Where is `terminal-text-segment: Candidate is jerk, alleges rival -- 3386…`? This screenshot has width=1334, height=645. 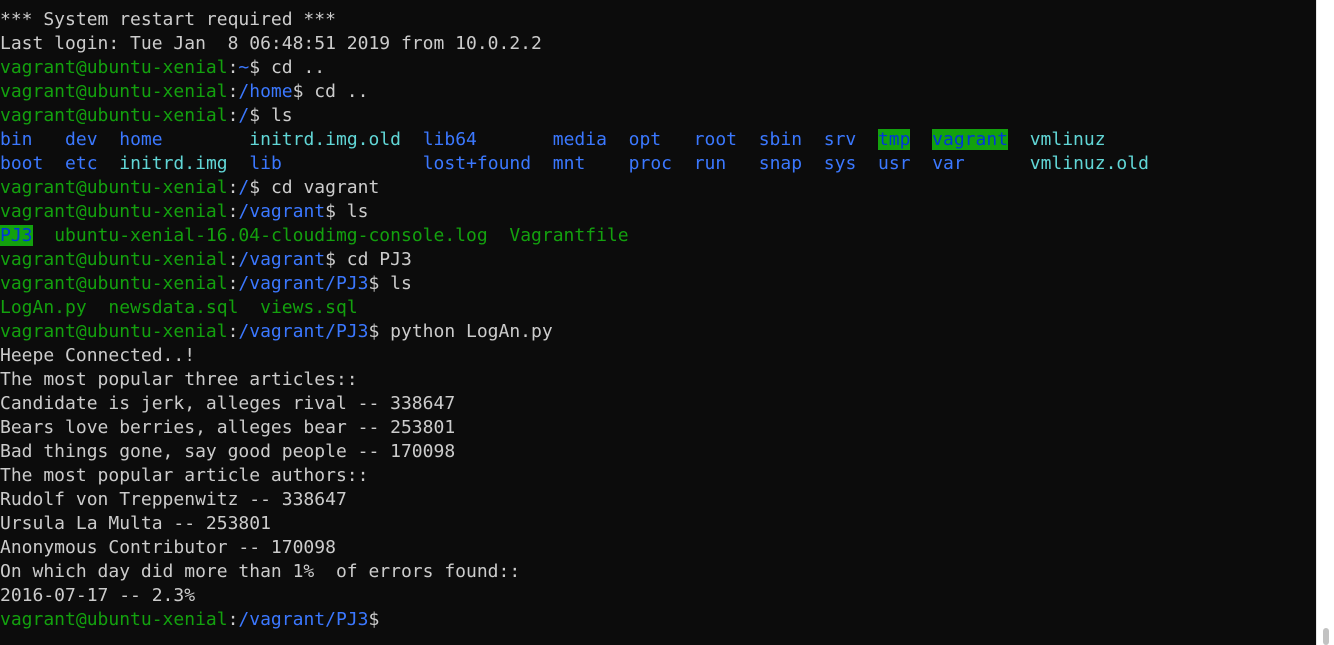
terminal-text-segment: Candidate is jerk, alleges rival -- 3386… is located at coordinates (228, 403).